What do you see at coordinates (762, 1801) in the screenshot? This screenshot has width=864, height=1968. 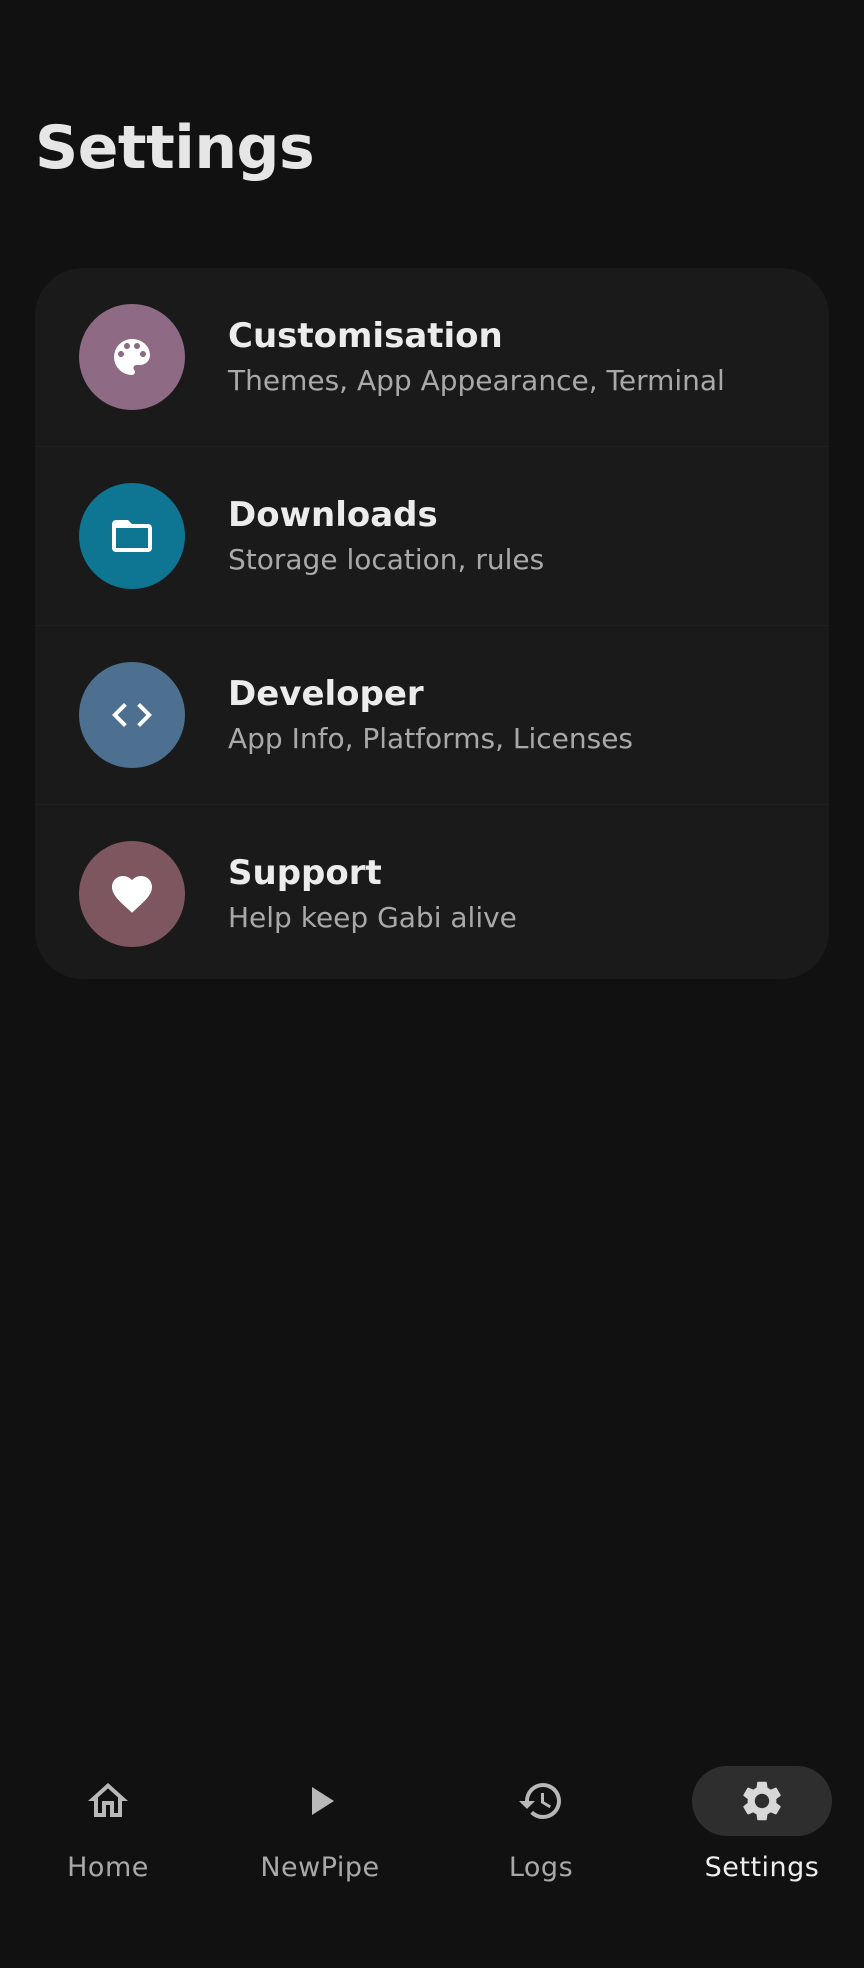 I see `gear-icon` at bounding box center [762, 1801].